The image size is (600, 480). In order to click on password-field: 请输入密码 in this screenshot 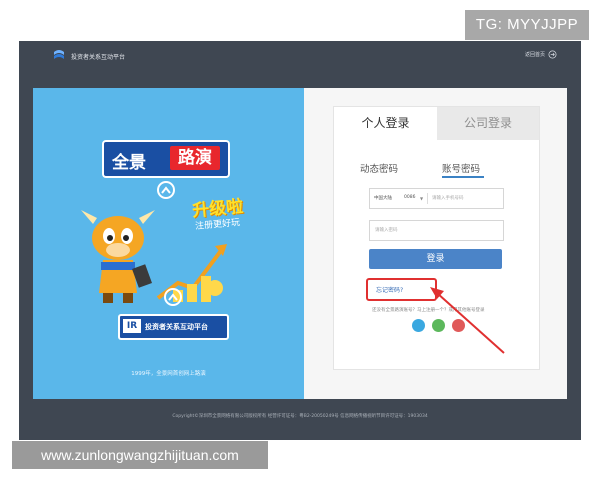, I will do `click(436, 230)`.